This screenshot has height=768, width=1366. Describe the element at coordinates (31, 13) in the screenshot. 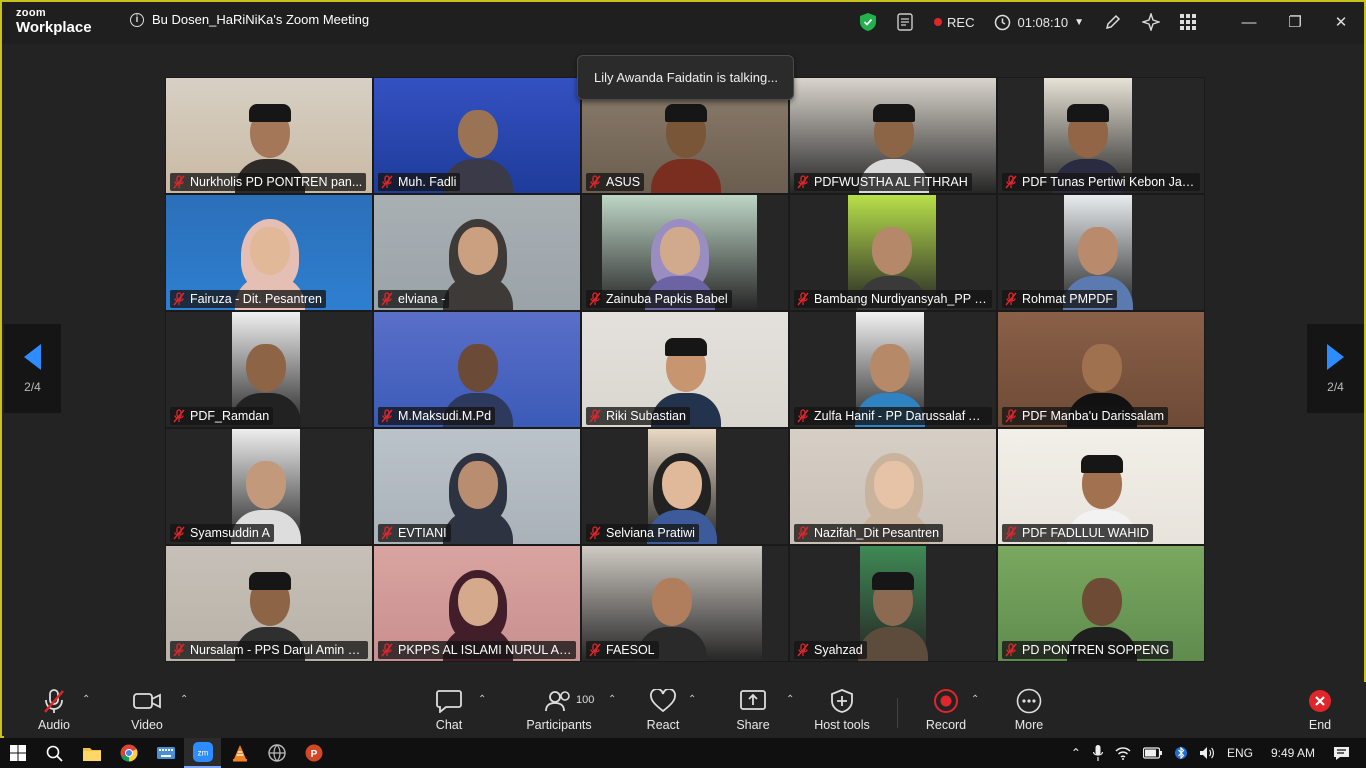

I see `logo-zoom-text: zoom` at that location.